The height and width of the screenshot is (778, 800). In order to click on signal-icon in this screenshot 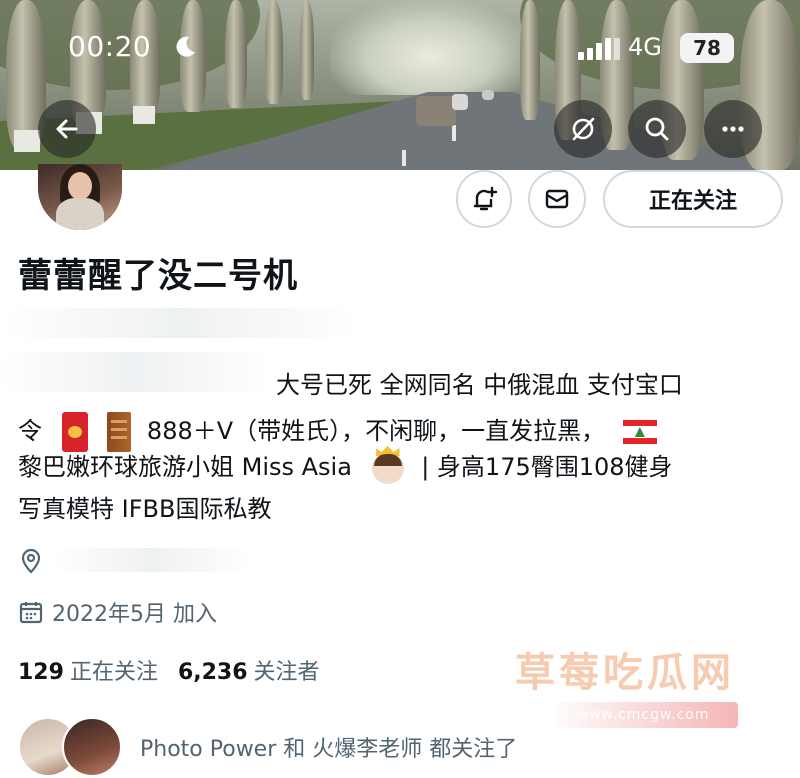, I will do `click(600, 48)`.